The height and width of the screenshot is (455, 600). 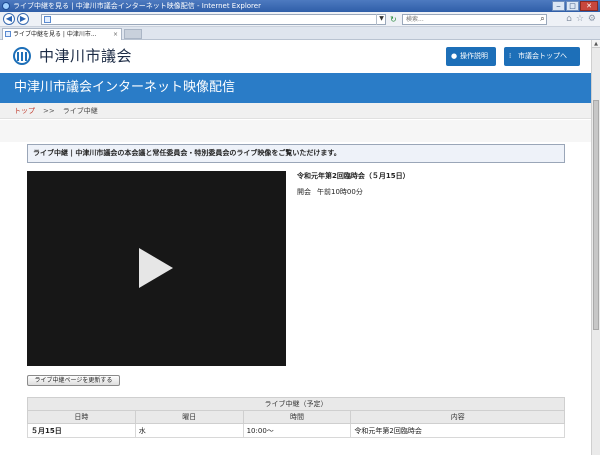 I want to click on col-header-content: 内容, so click(x=457, y=417).